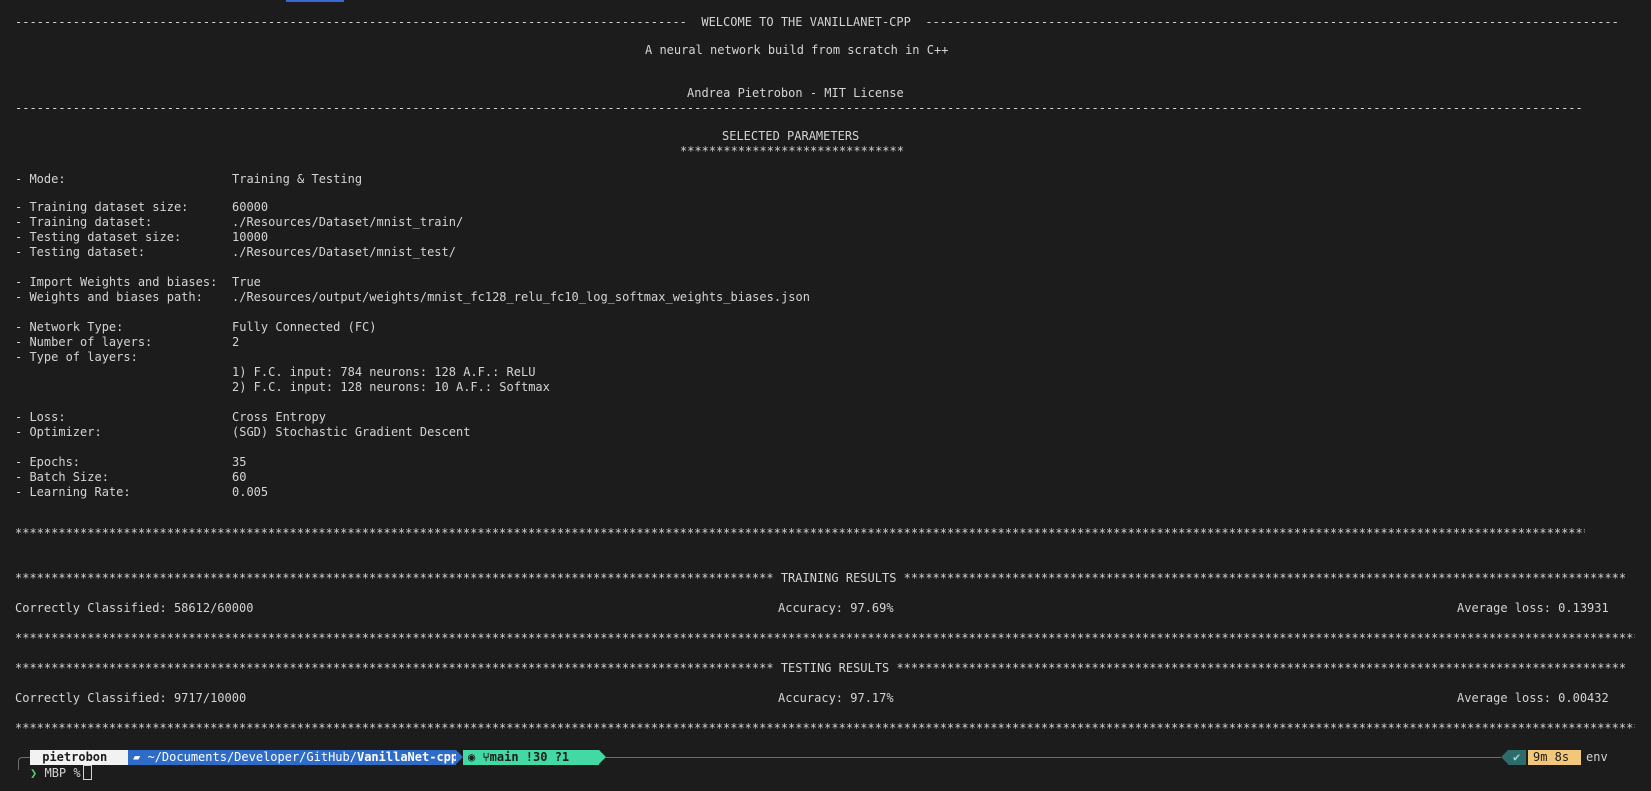 Image resolution: width=1651 pixels, height=791 pixels. Describe the element at coordinates (250, 207) in the screenshot. I see `param-value: 60000` at that location.